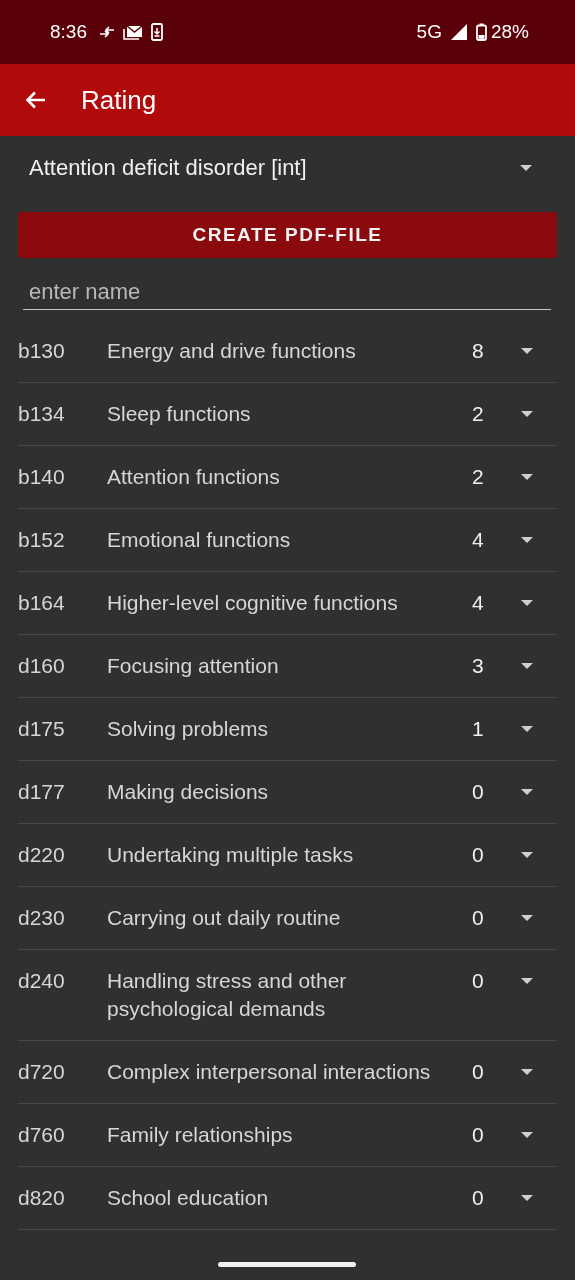 The image size is (575, 1280). What do you see at coordinates (42, 792) in the screenshot?
I see `item-code: d177` at bounding box center [42, 792].